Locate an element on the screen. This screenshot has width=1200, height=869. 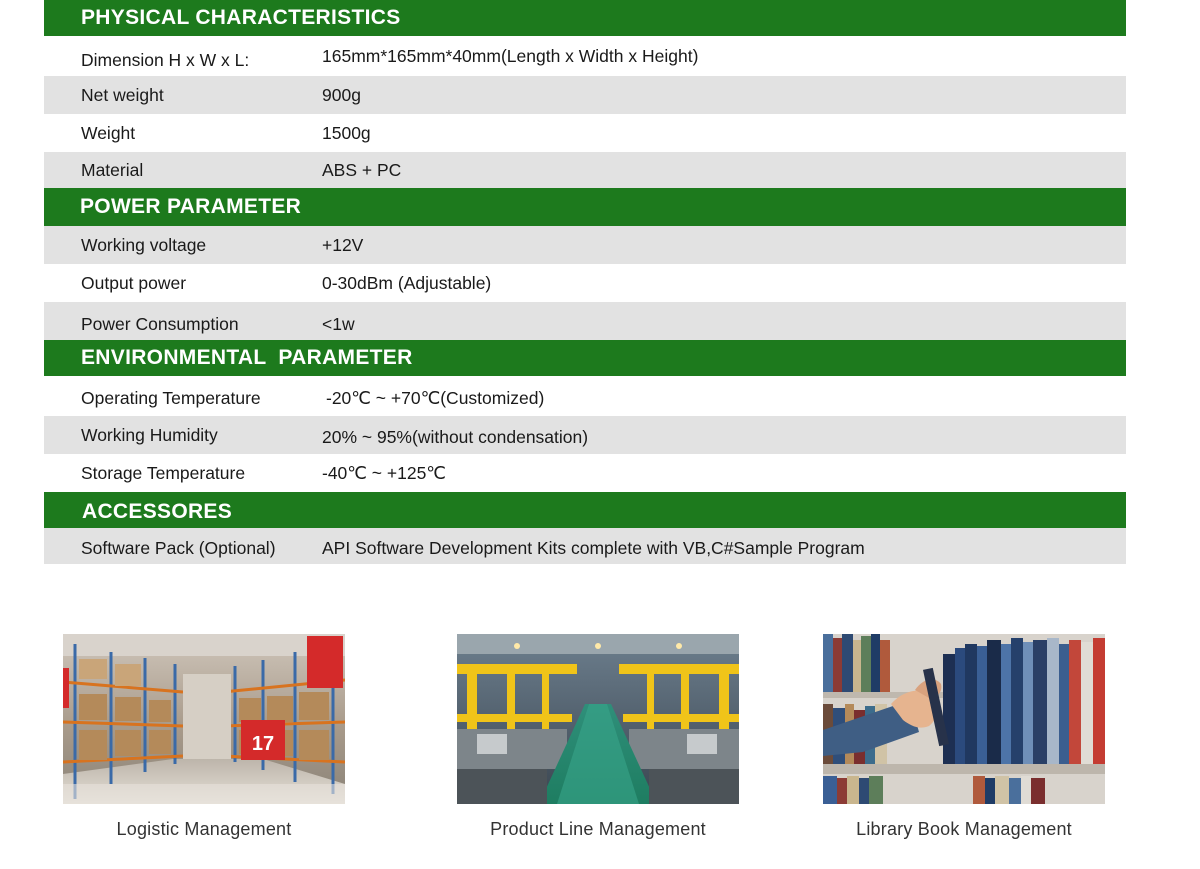
spec-label: Working voltage is located at coordinates (144, 245).